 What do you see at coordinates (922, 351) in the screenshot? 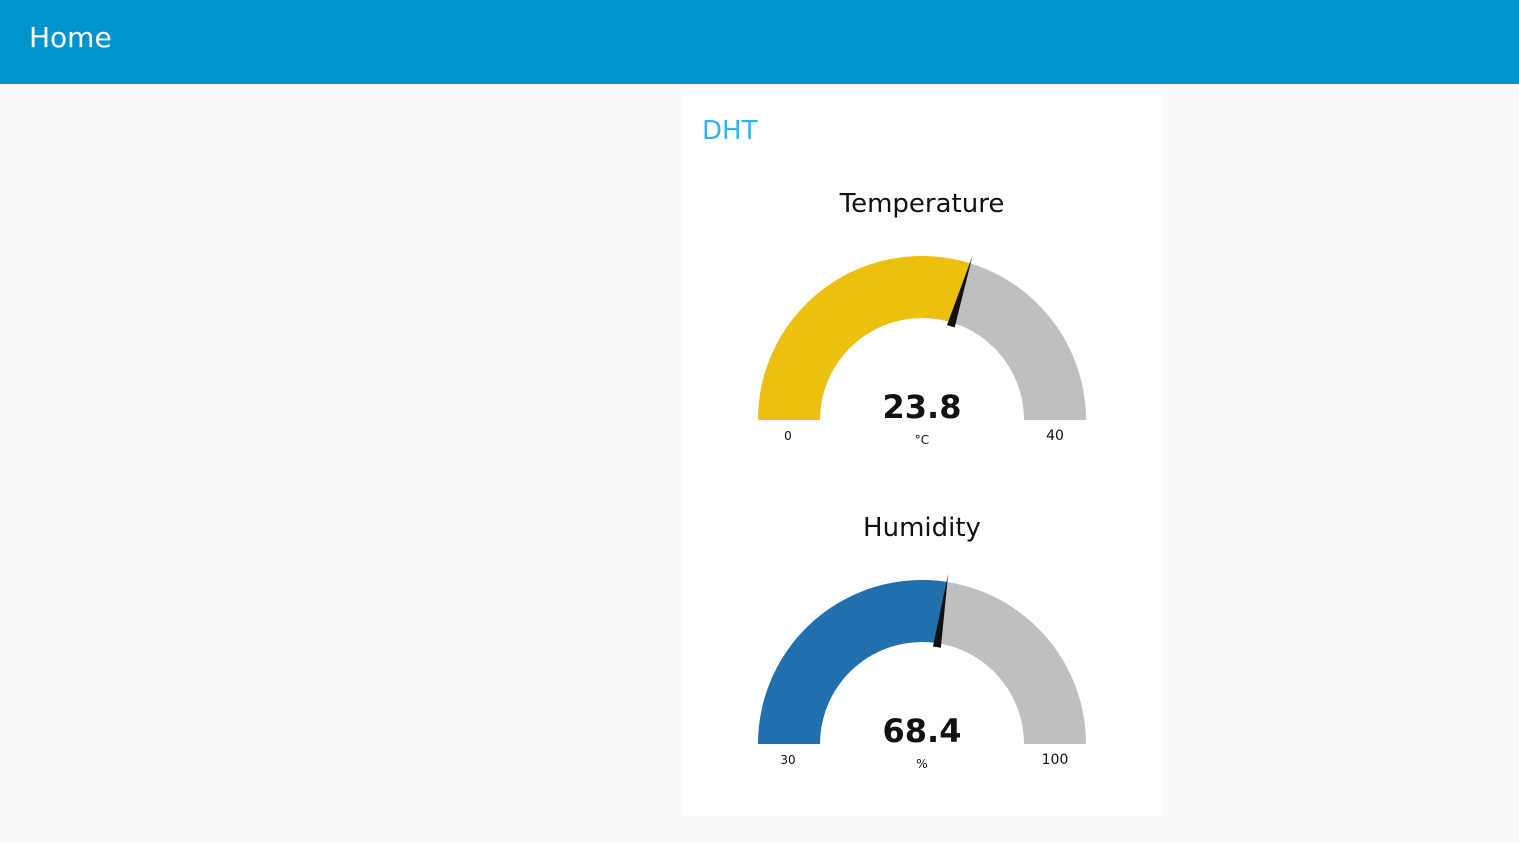
I see `gauge-svg: 23.8 °C 0 40` at bounding box center [922, 351].